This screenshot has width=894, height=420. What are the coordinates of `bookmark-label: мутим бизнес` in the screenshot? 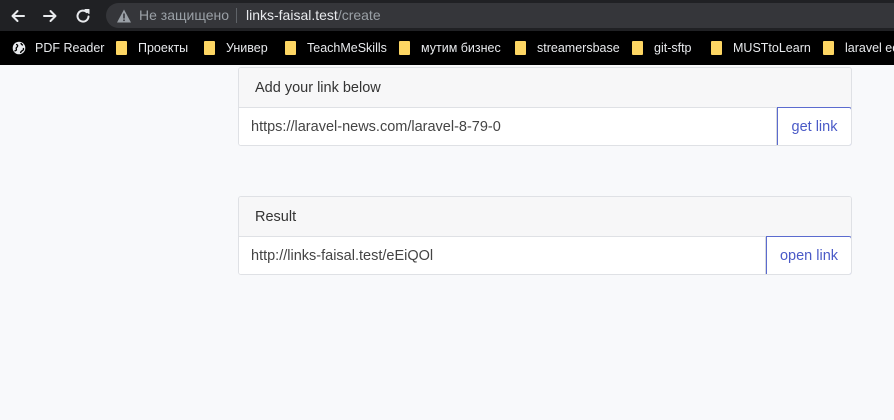 It's located at (461, 48).